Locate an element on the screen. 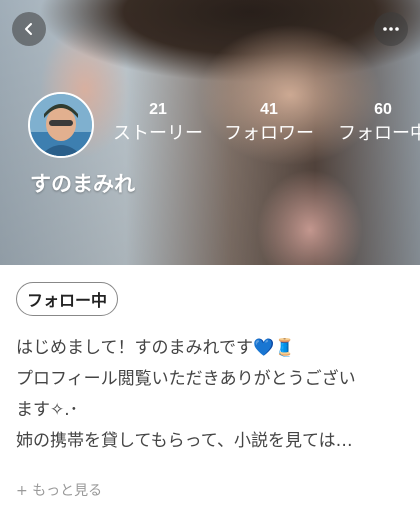  chevron-left-icon is located at coordinates (29, 29).